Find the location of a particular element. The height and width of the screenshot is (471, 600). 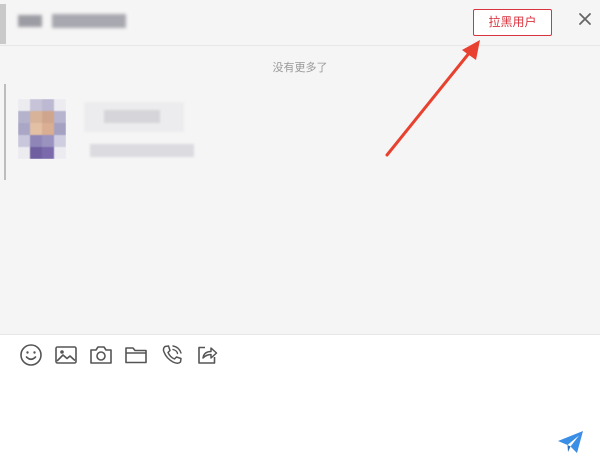

close-icon is located at coordinates (585, 19).